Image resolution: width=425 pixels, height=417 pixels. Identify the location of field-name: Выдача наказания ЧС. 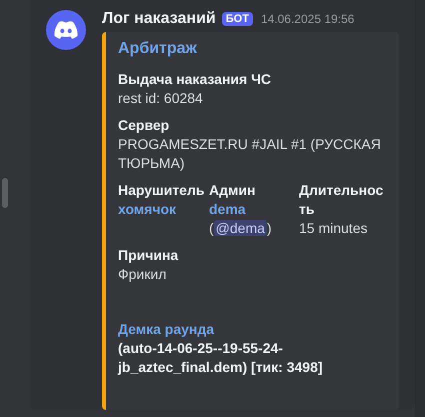
(195, 79).